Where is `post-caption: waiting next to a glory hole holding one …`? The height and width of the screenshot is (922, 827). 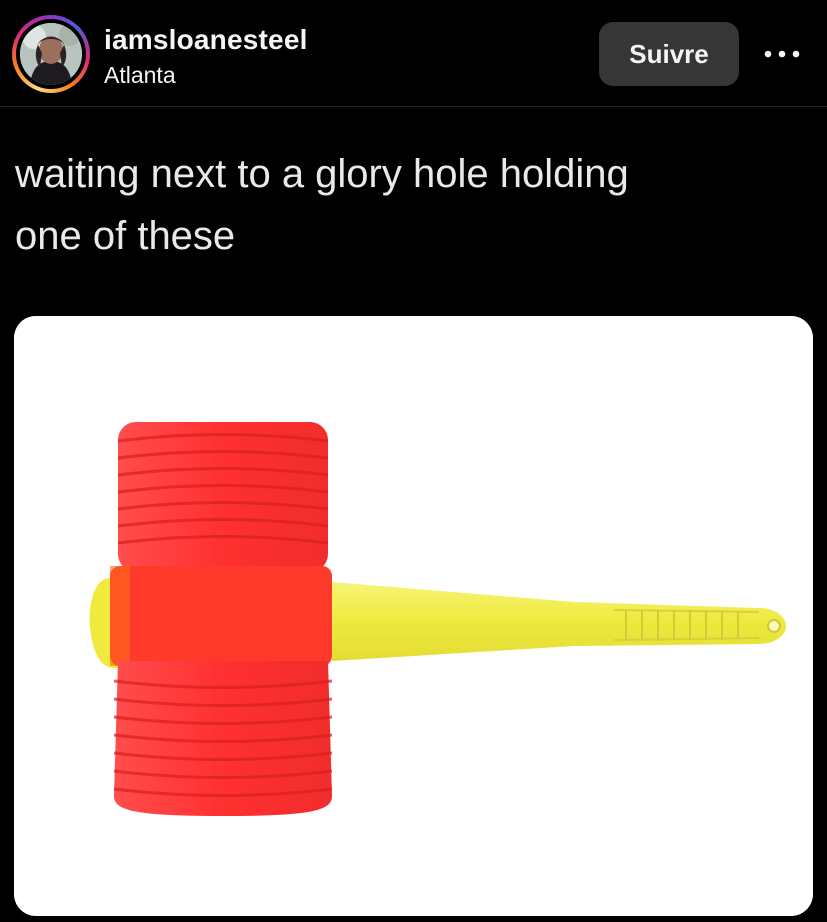 post-caption: waiting next to a glory hole holding one … is located at coordinates (410, 205).